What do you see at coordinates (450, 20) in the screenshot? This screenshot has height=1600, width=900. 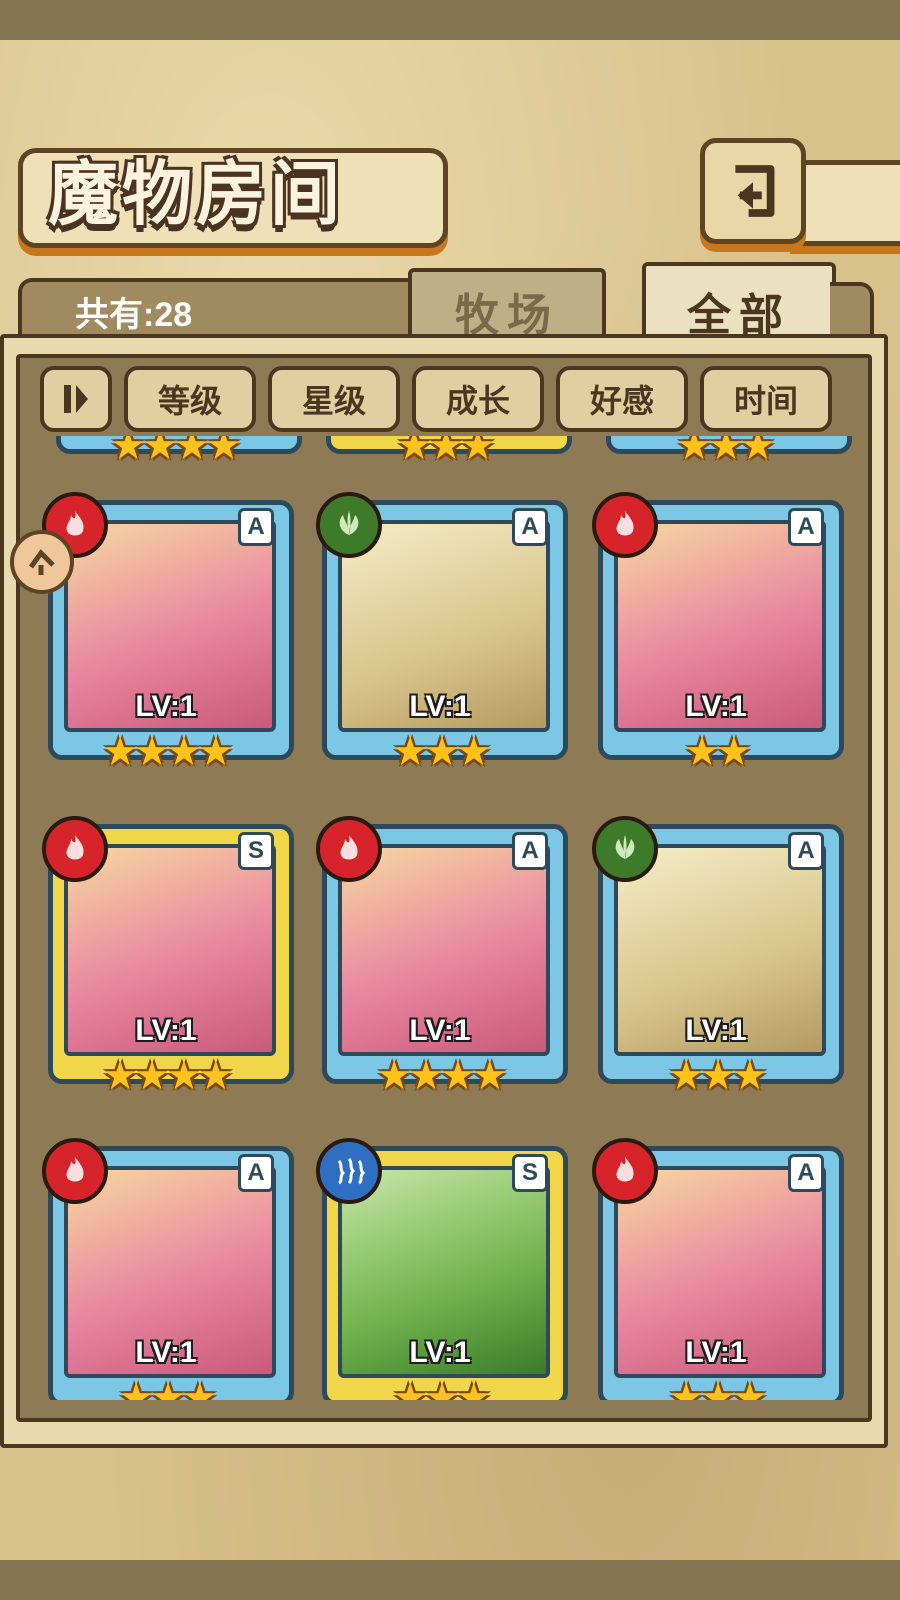 I see `top-border` at bounding box center [450, 20].